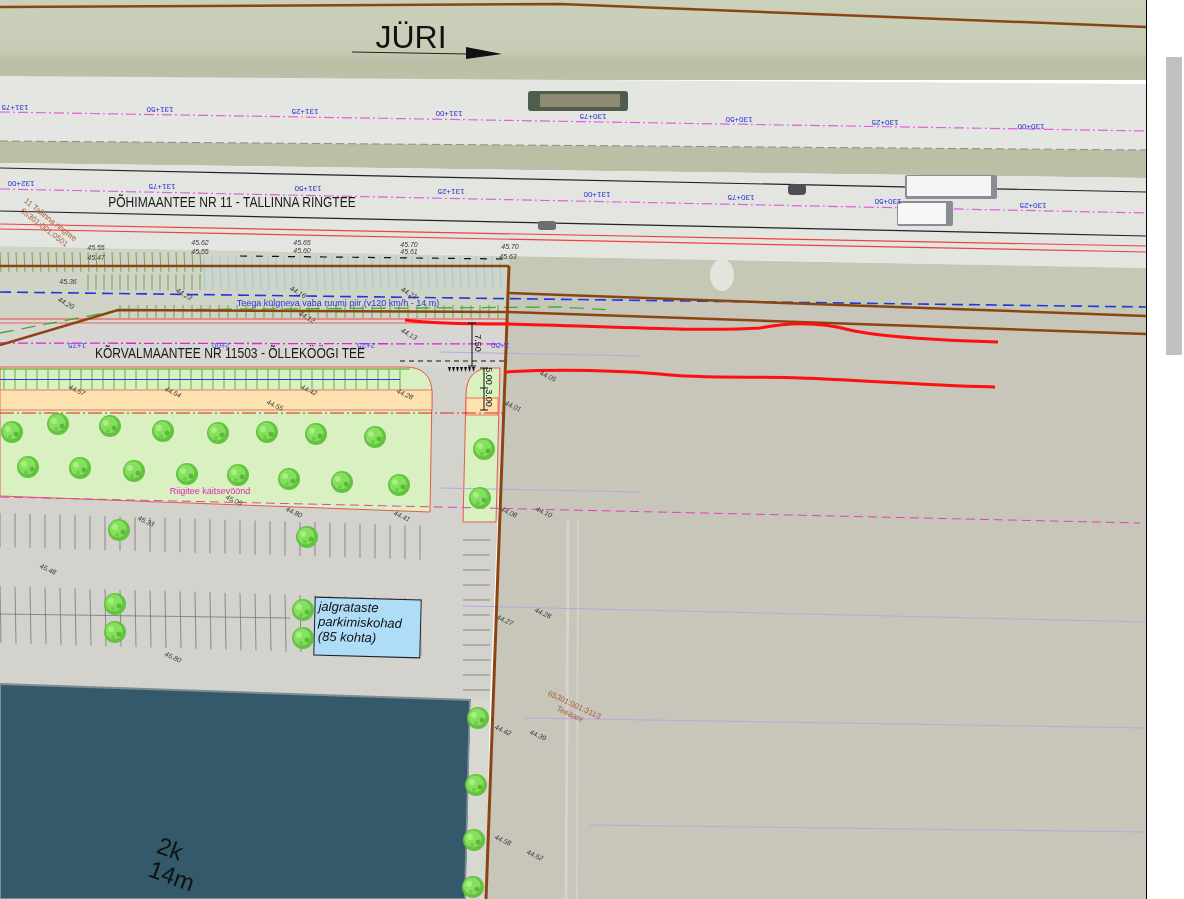 The height and width of the screenshot is (899, 1184). I want to click on direction-label: JÜRI, so click(411, 37).